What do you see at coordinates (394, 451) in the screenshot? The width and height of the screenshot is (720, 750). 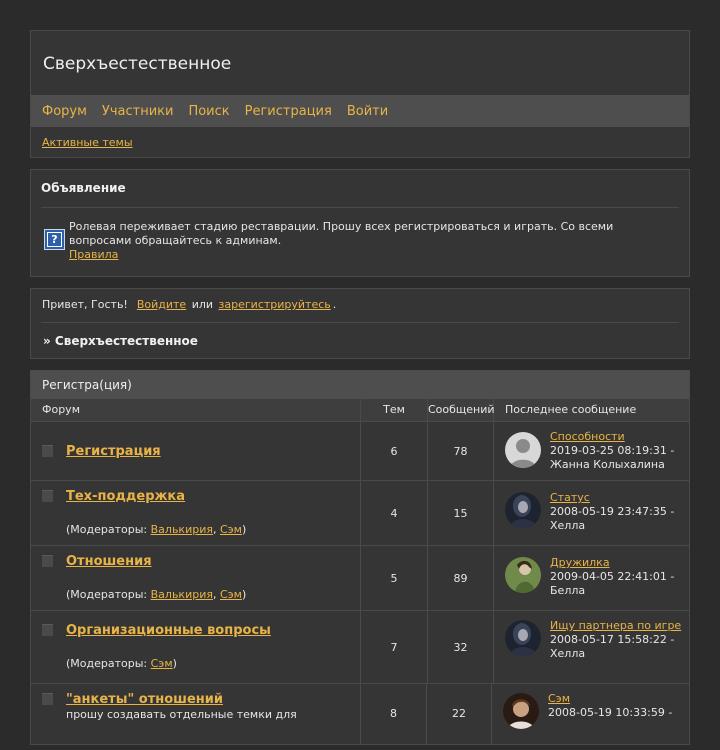 I see `topics-count: 6` at bounding box center [394, 451].